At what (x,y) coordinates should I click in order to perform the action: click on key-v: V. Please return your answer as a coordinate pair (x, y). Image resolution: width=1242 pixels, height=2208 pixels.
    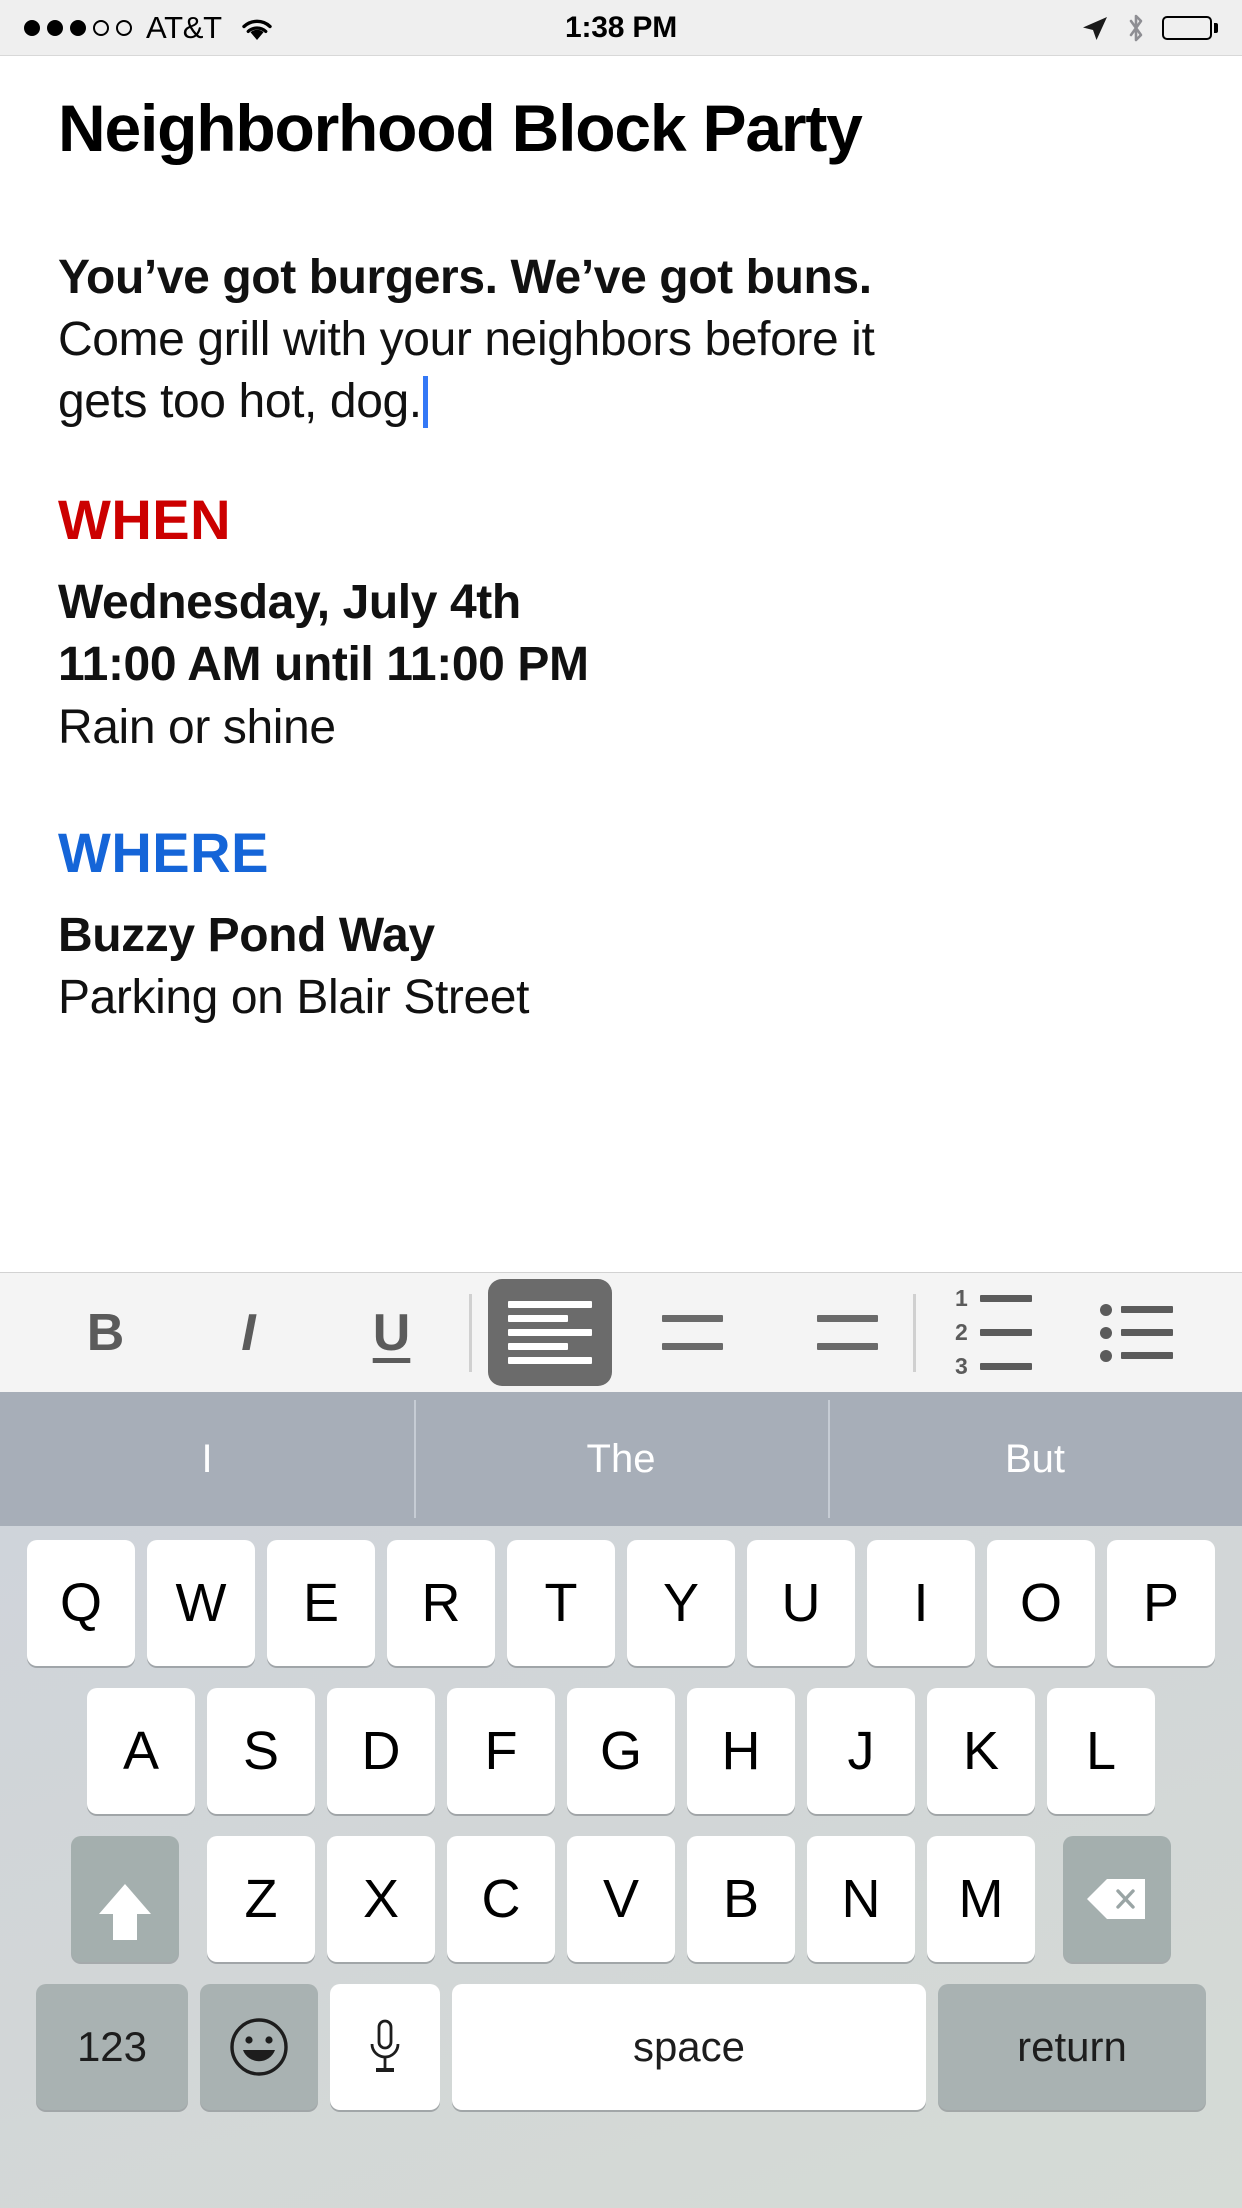
    Looking at the image, I should click on (621, 1899).